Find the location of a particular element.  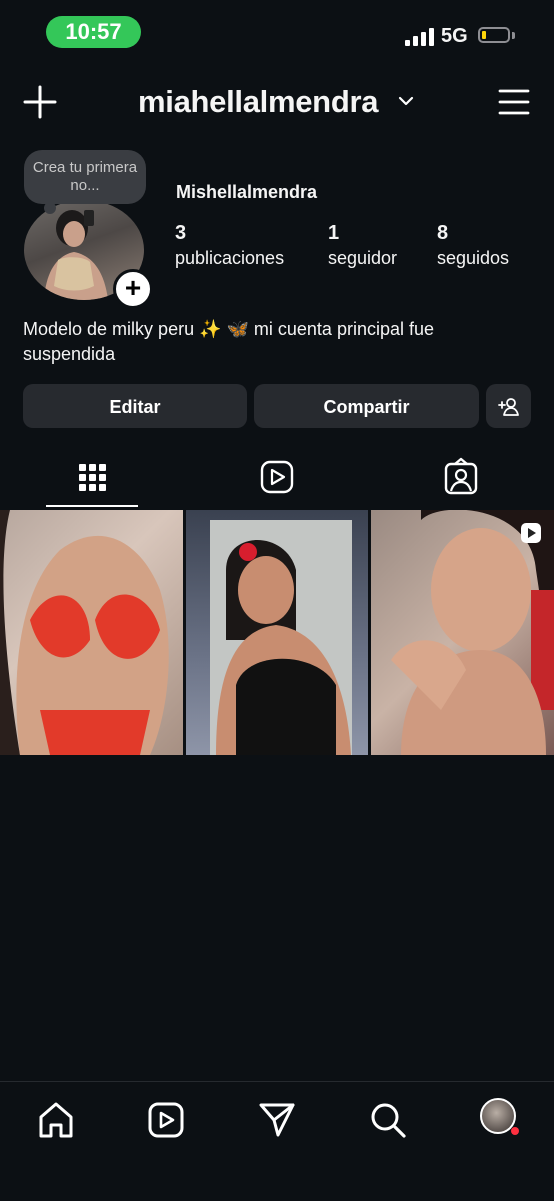

active-tab-indicator is located at coordinates (92, 506).